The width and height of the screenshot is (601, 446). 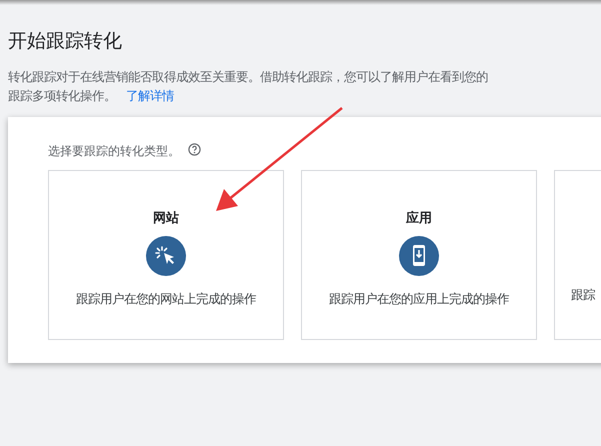 I want to click on help-icon, so click(x=194, y=149).